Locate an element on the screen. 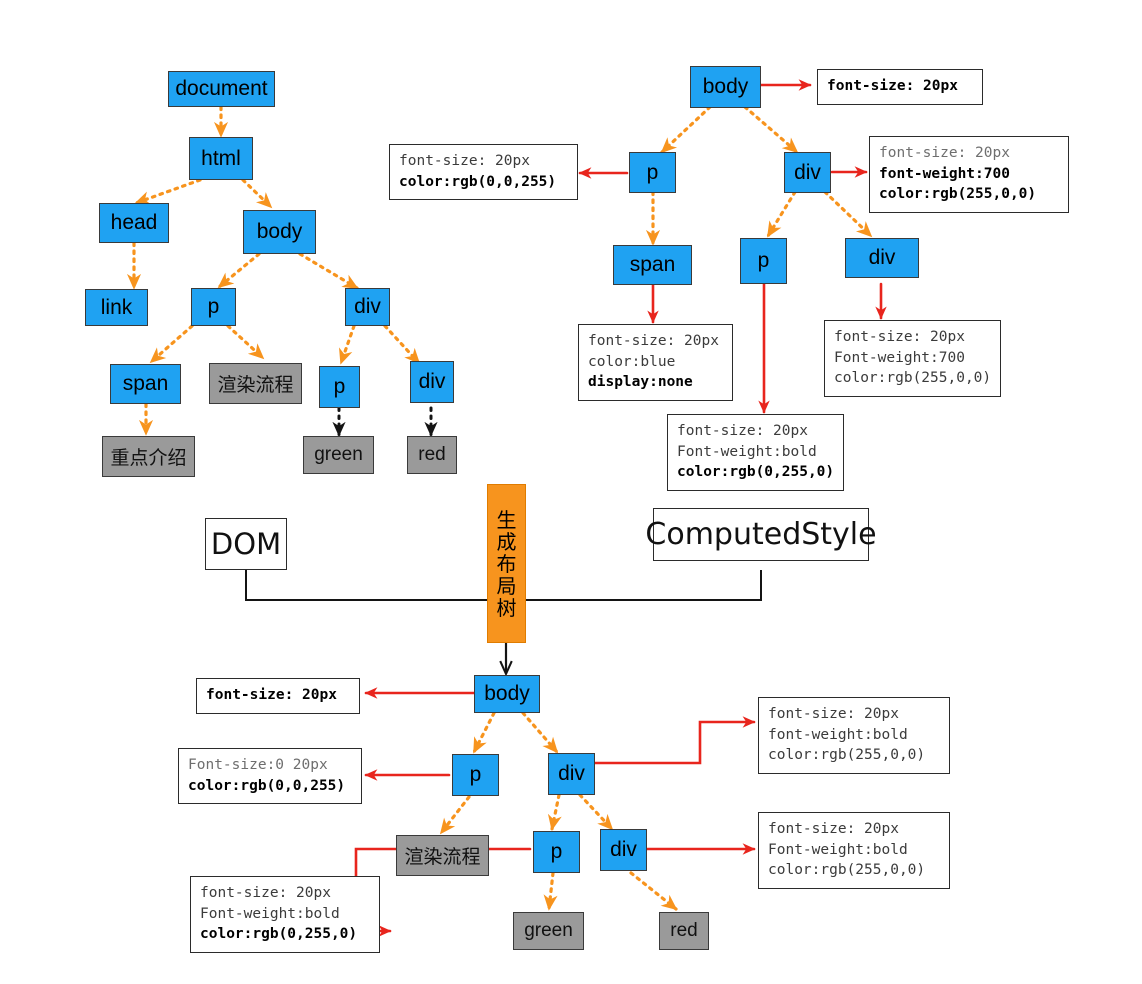  vbar-char: 树 is located at coordinates (506, 608).